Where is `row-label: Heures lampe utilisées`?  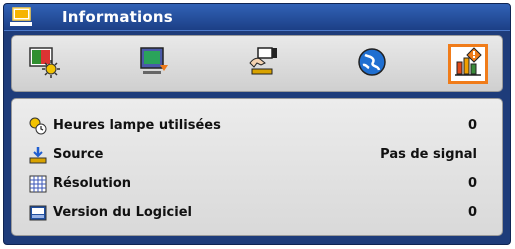 row-label: Heures lampe utilisées is located at coordinates (137, 125).